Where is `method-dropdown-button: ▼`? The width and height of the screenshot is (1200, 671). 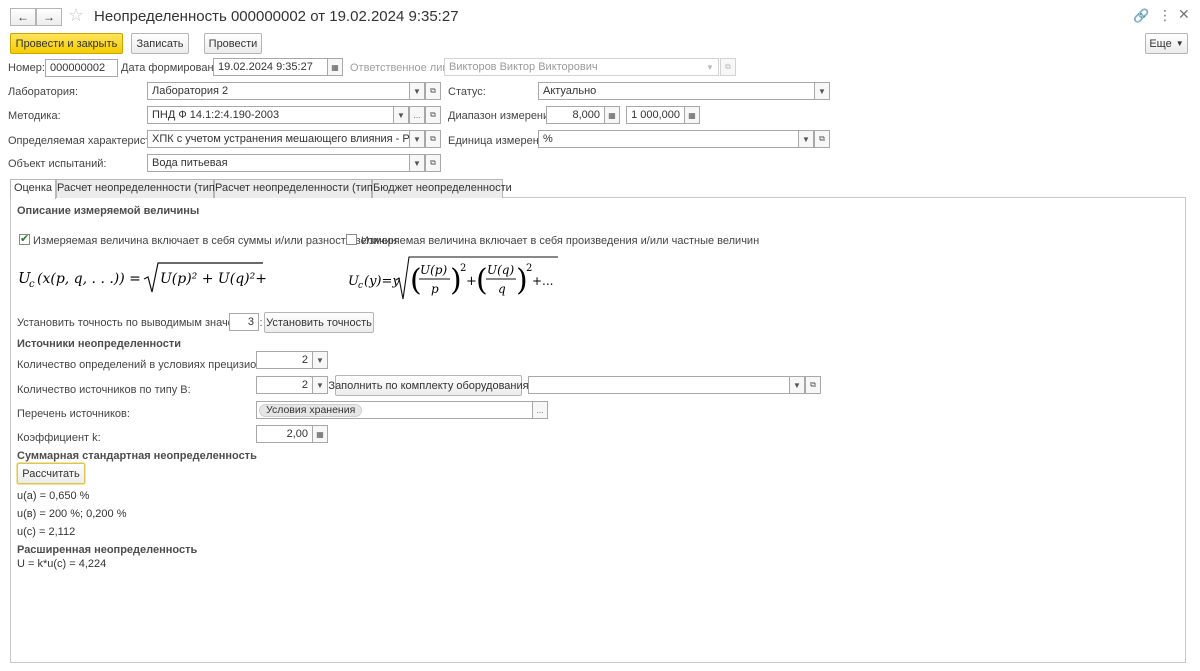
method-dropdown-button: ▼ is located at coordinates (401, 115).